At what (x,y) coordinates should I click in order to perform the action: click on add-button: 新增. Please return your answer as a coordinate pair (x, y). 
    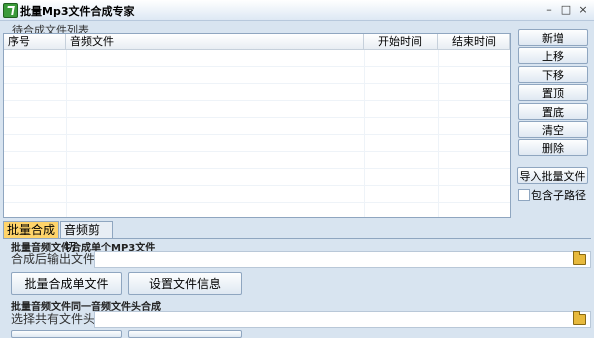
    Looking at the image, I should click on (553, 37).